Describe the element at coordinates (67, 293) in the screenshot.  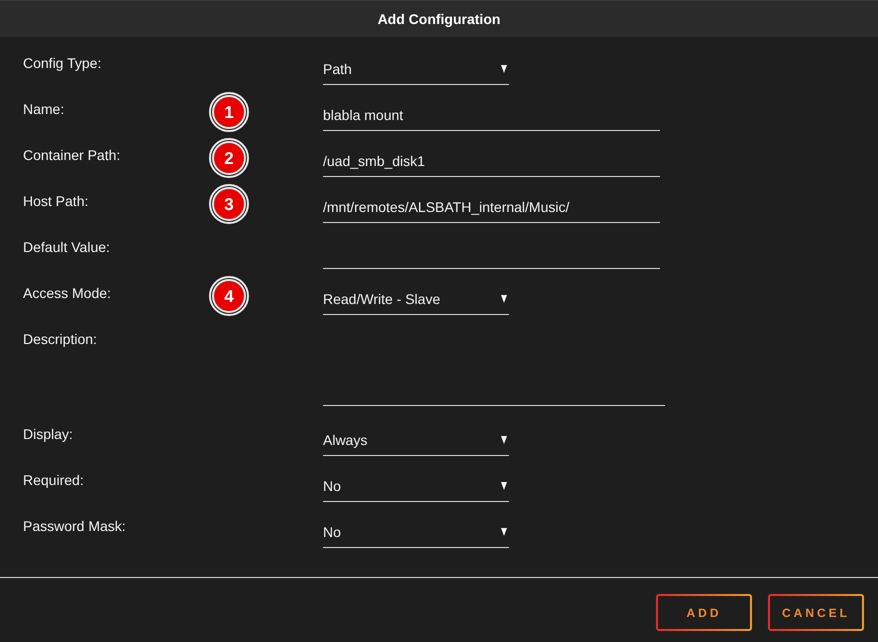
I see `field-label: Access Mode:` at that location.